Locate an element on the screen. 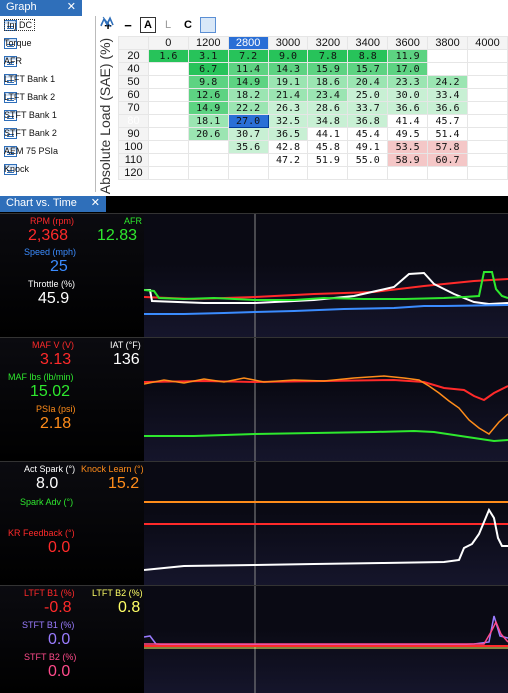  list-item: AFR is located at coordinates (47, 61).